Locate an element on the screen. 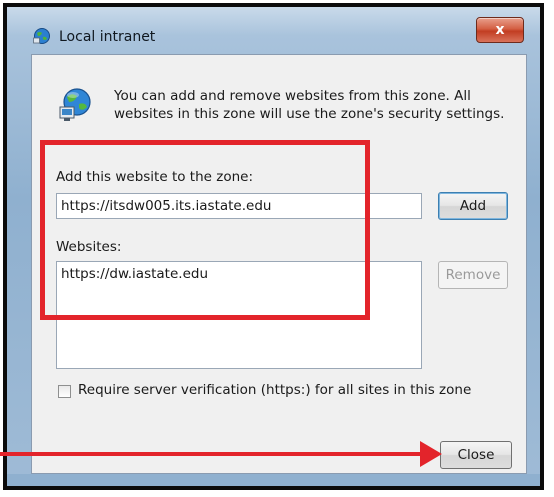 This screenshot has width=554, height=497. window-bottom-edge is located at coordinates (273, 480).